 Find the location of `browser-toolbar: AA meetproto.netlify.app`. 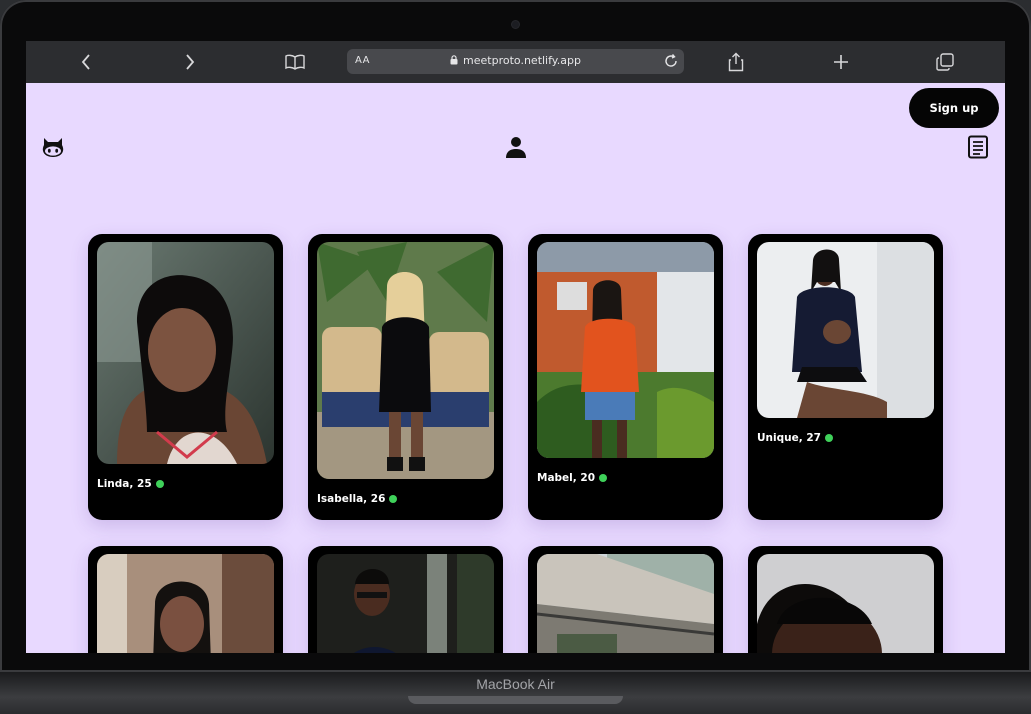

browser-toolbar: AA meetproto.netlify.app is located at coordinates (515, 62).